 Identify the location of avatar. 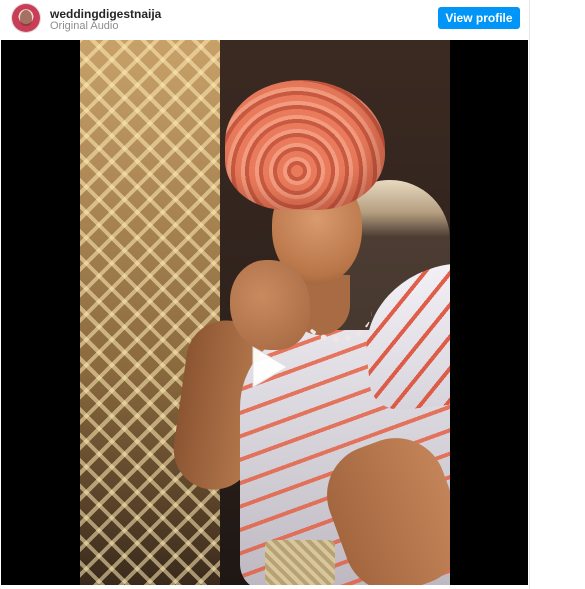
(26, 18).